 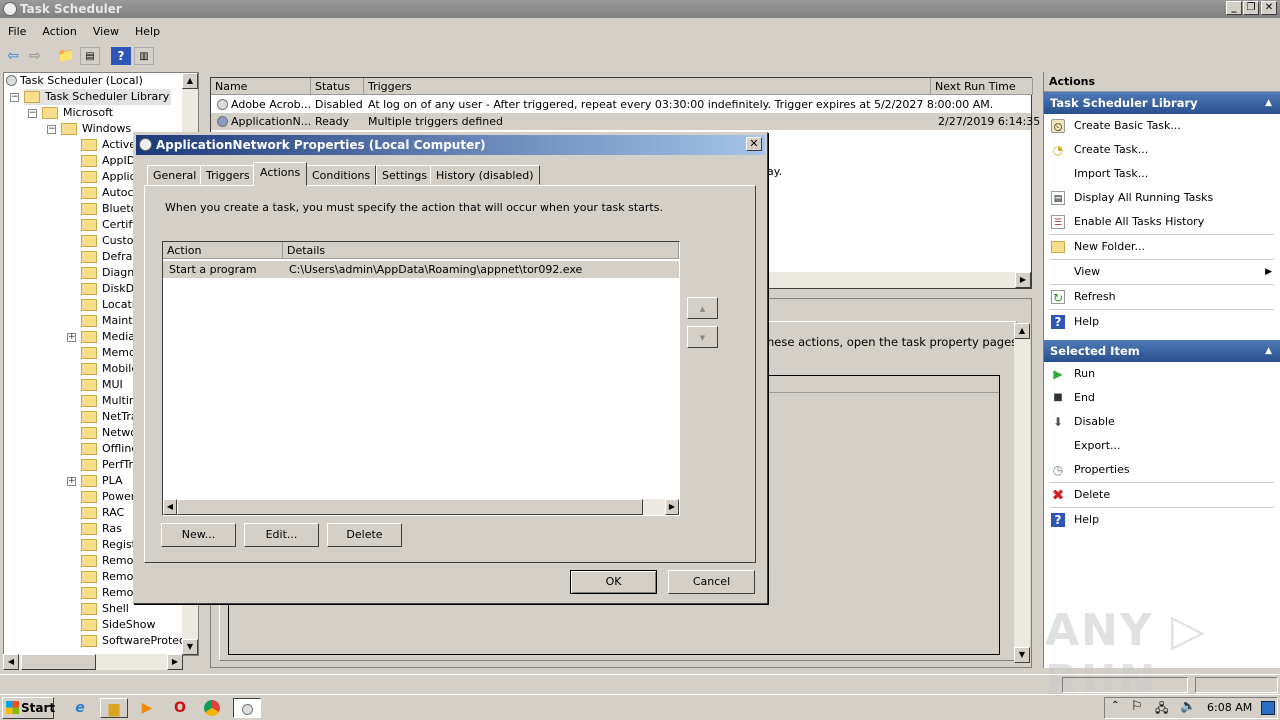 What do you see at coordinates (1162, 351) in the screenshot?
I see `section-header-selected-item: Selected Item ▲` at bounding box center [1162, 351].